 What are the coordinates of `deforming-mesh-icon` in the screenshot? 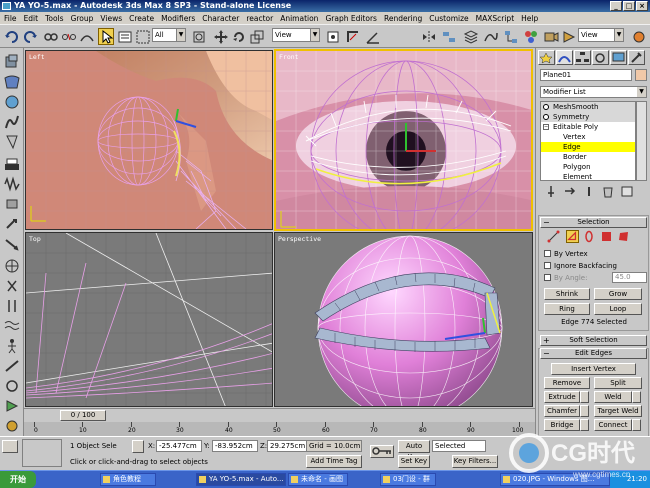 It's located at (12, 142).